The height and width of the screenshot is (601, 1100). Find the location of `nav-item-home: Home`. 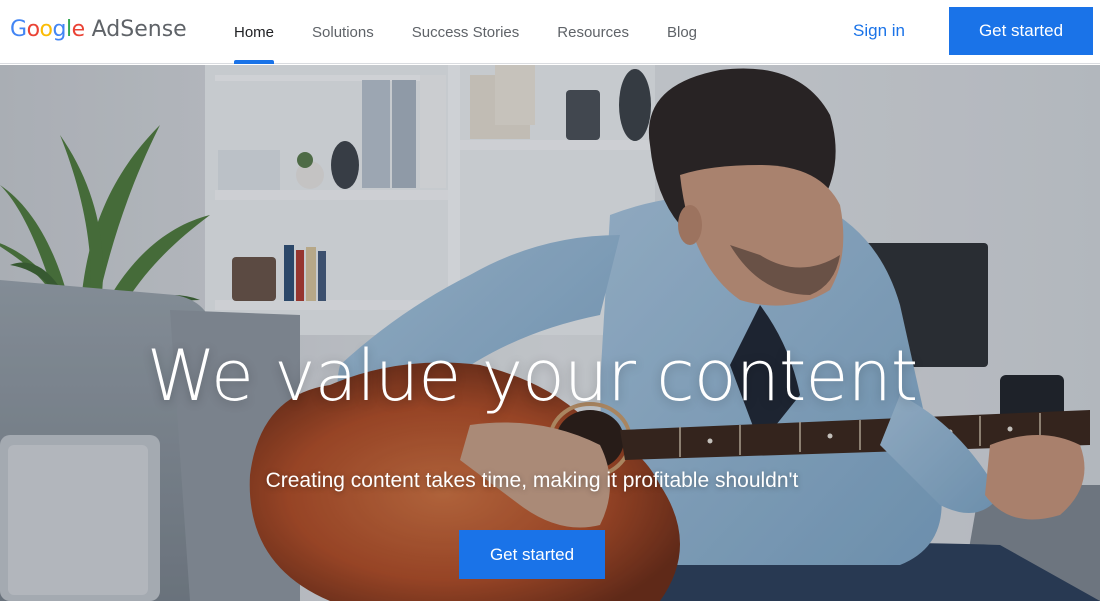

nav-item-home: Home is located at coordinates (254, 32).